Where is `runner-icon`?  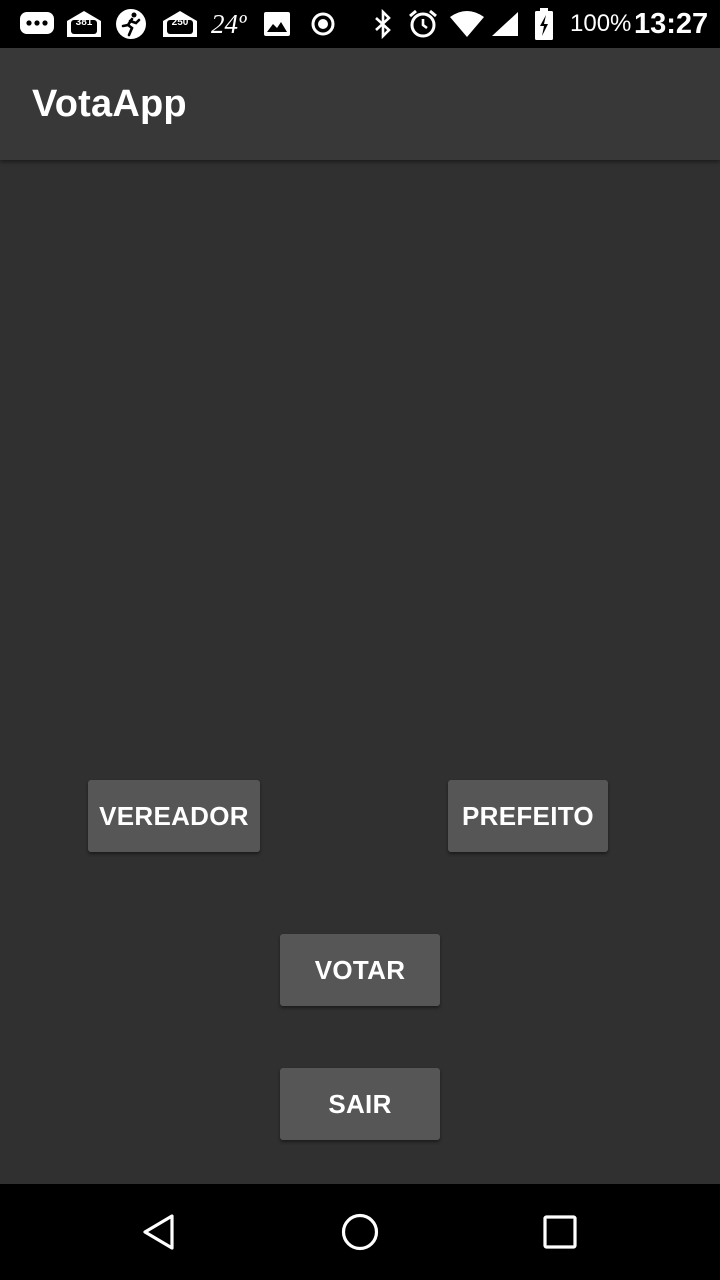 runner-icon is located at coordinates (131, 24).